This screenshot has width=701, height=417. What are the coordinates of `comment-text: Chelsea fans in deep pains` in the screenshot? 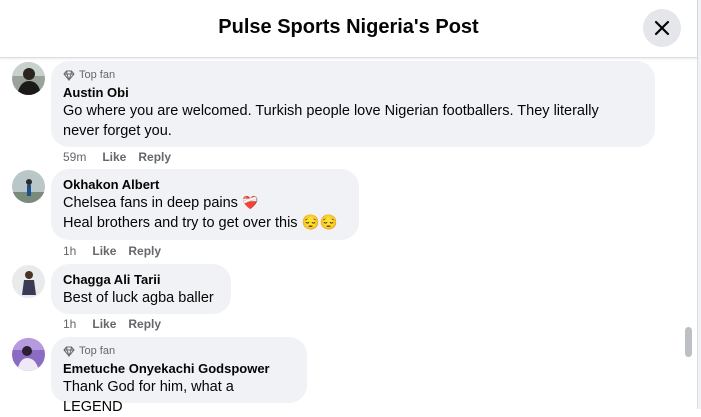 It's located at (150, 203).